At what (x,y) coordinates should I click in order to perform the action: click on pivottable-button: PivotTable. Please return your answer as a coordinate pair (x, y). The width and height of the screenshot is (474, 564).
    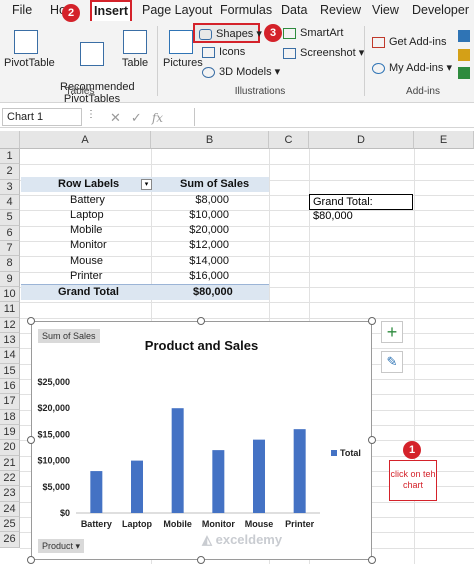
    Looking at the image, I should click on (29, 49).